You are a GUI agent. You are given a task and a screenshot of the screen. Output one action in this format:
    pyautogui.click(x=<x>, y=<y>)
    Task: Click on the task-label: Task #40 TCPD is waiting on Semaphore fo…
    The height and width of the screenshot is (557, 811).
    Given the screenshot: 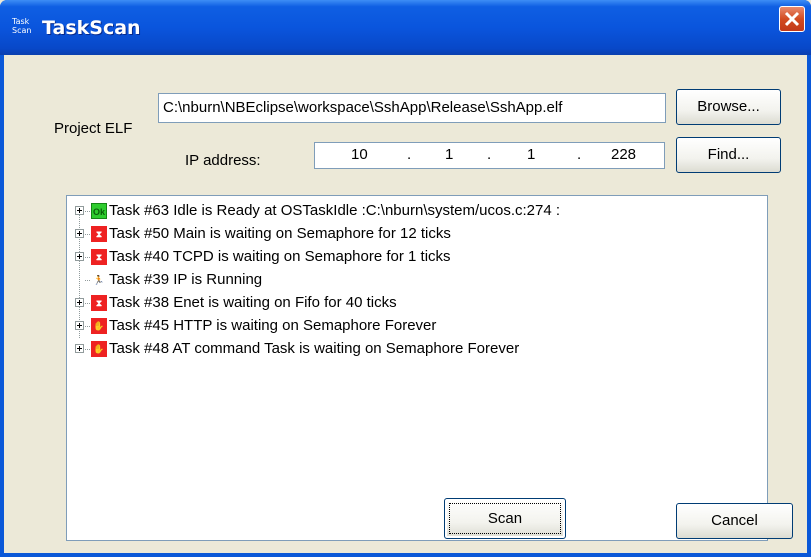 What is the action you would take?
    pyautogui.click(x=280, y=256)
    